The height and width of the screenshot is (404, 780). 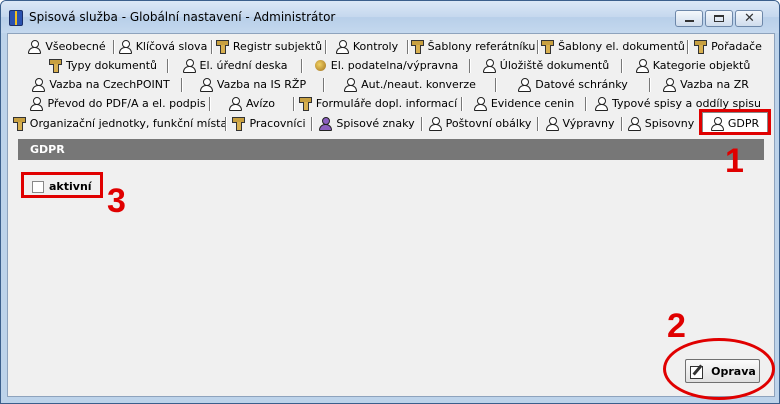 I want to click on tab-typy-dokumentu: Typy dokumentů, so click(x=103, y=65).